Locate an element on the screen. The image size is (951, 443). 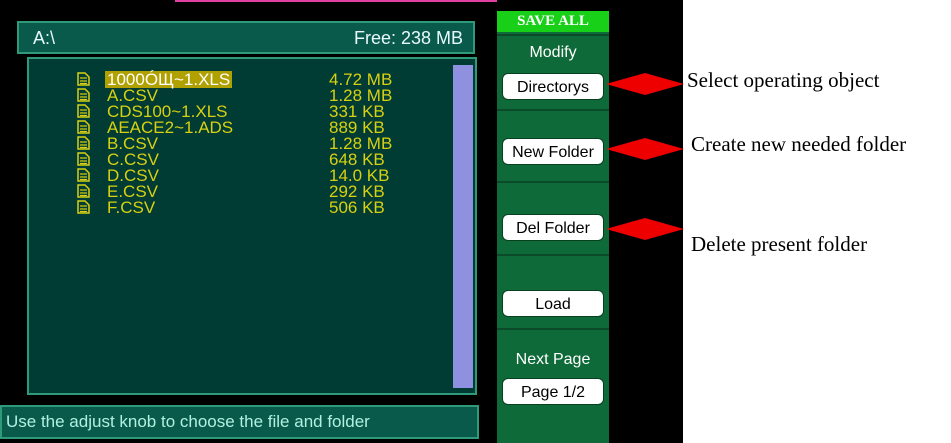
annotation-delete: Delete present folder is located at coordinates (779, 244).